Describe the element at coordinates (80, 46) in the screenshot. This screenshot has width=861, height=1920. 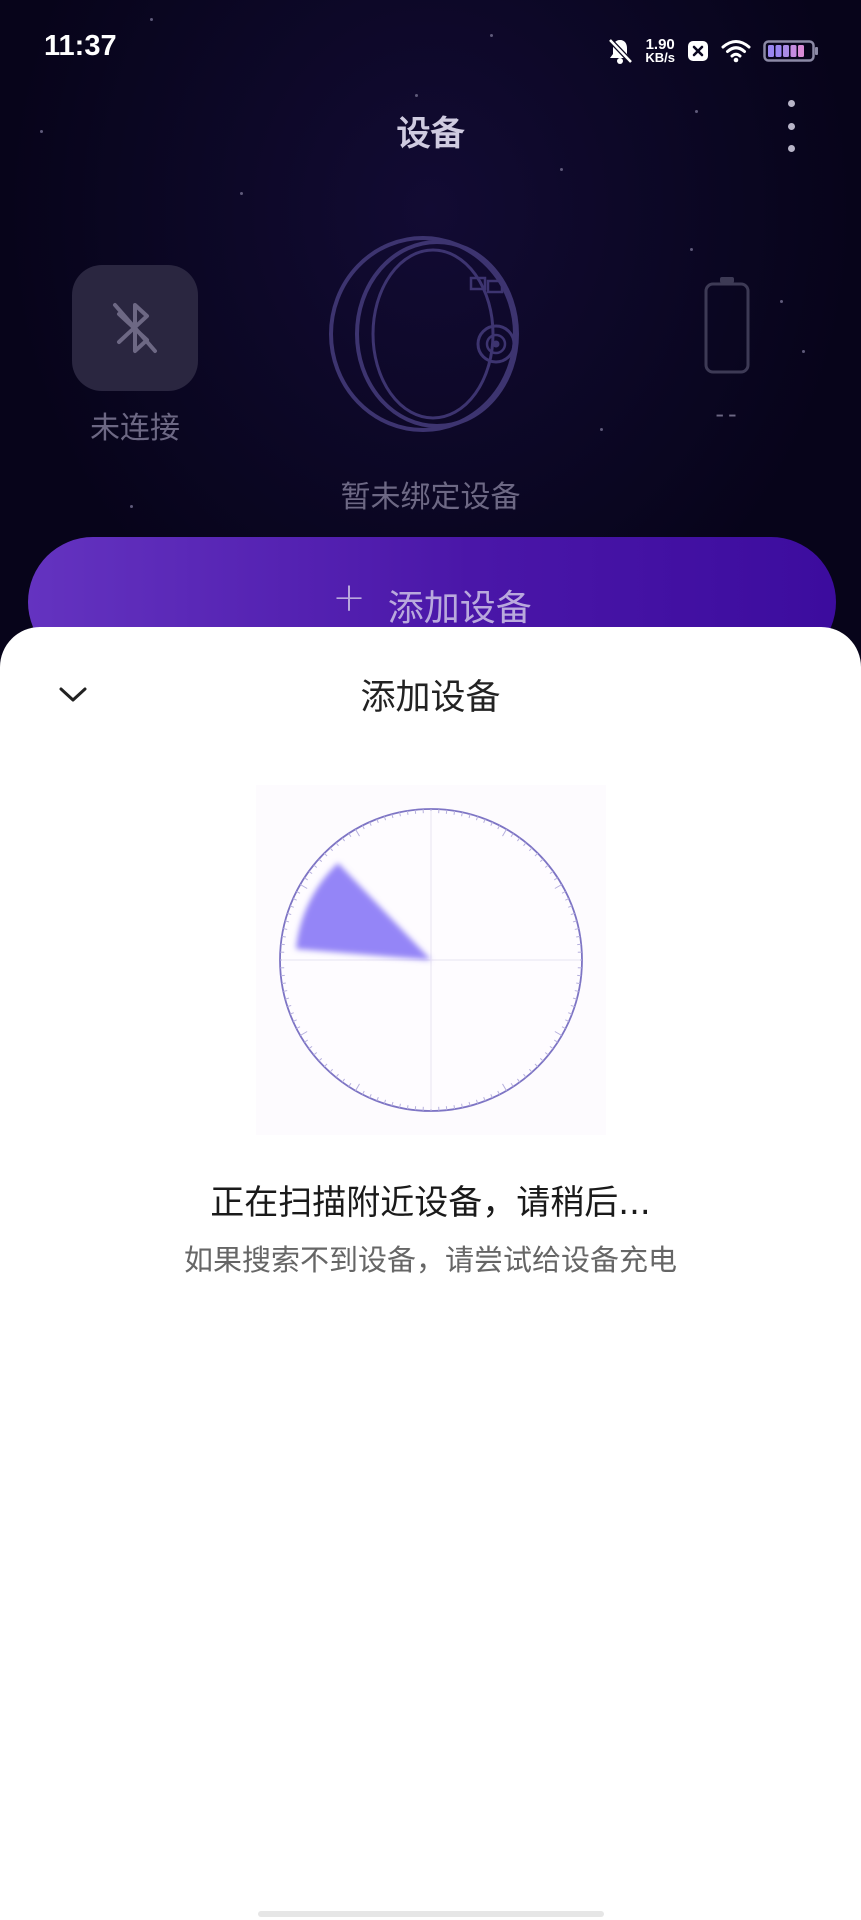
I see `status-time: 11:37` at that location.